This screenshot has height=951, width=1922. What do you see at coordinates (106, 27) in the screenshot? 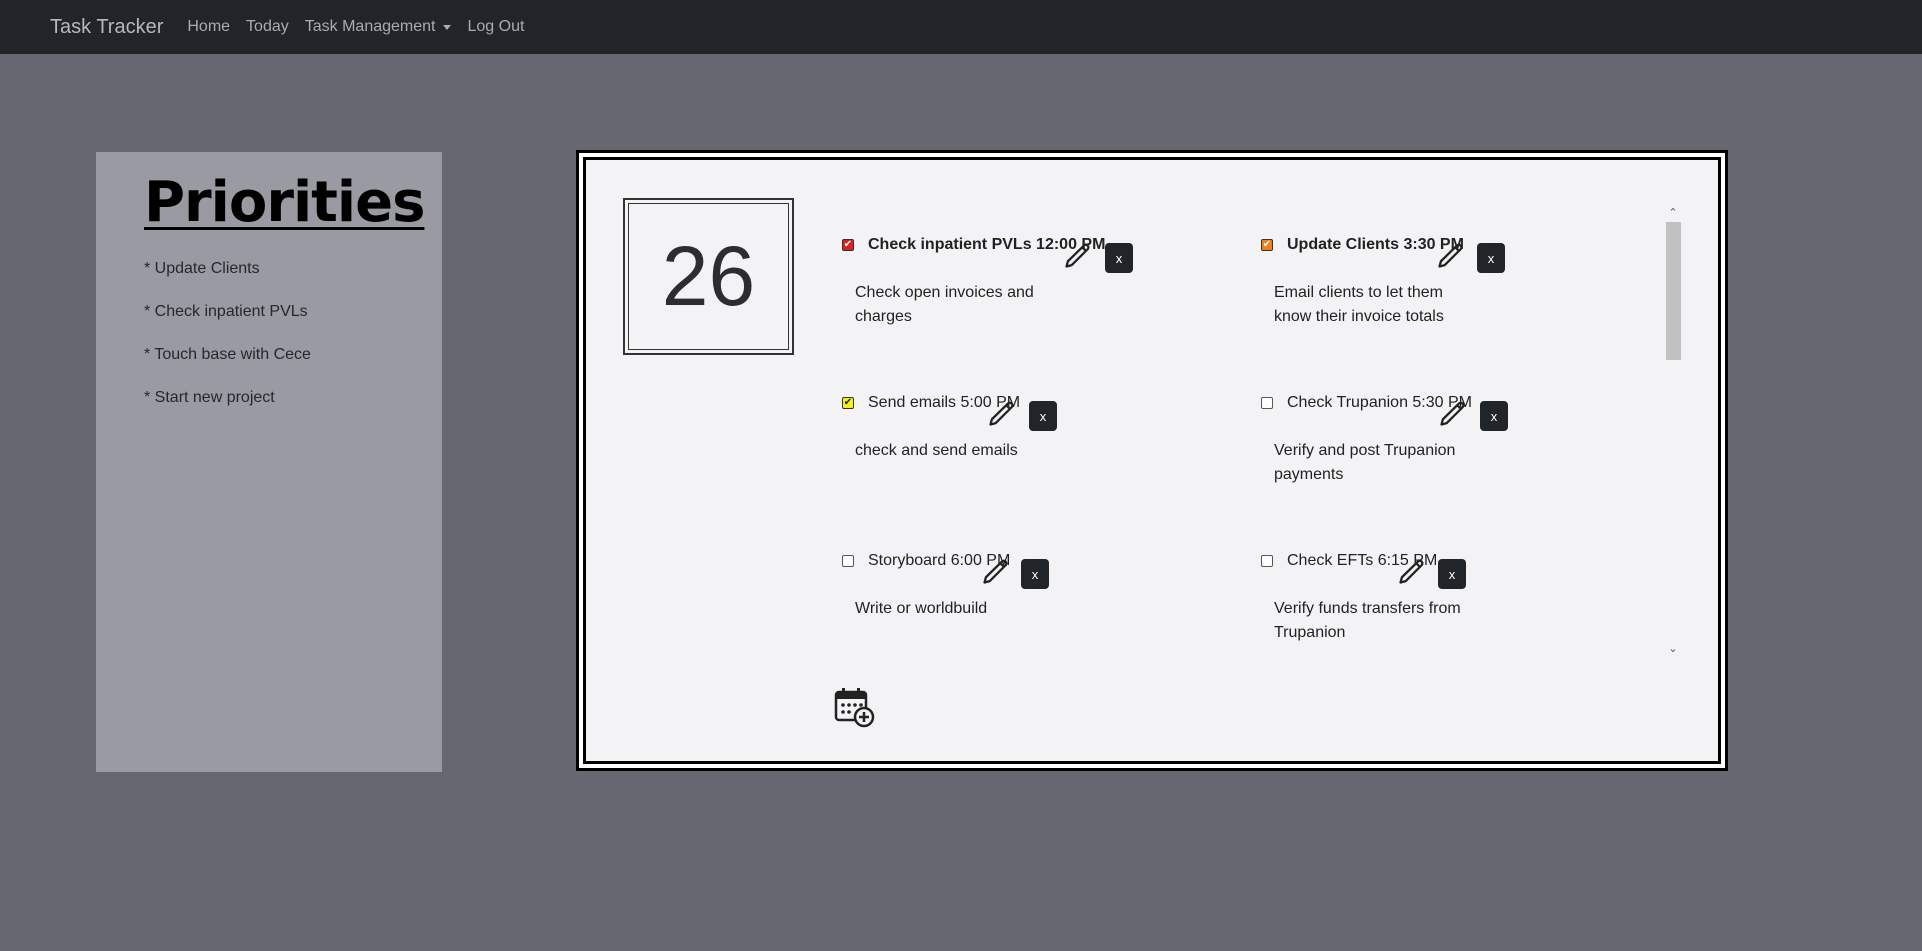
I see `brand-link: Task Tracker` at bounding box center [106, 27].